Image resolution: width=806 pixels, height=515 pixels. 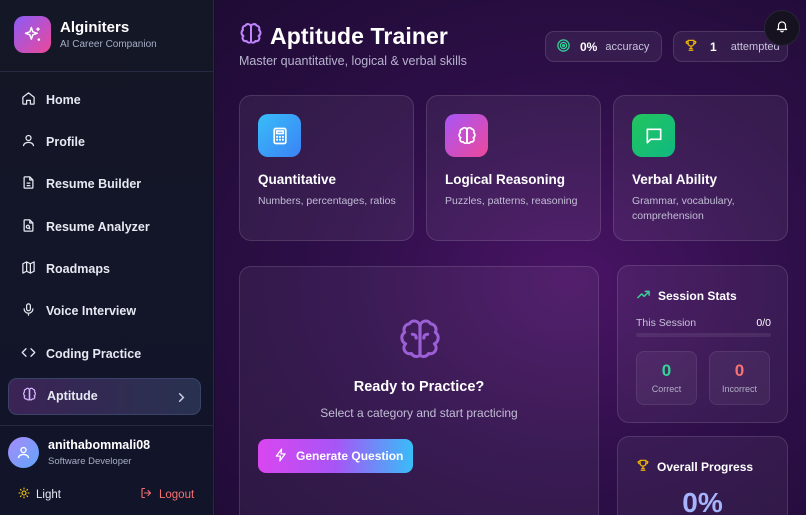 What do you see at coordinates (739, 389) in the screenshot?
I see `incorrect-label: Incorrect` at bounding box center [739, 389].